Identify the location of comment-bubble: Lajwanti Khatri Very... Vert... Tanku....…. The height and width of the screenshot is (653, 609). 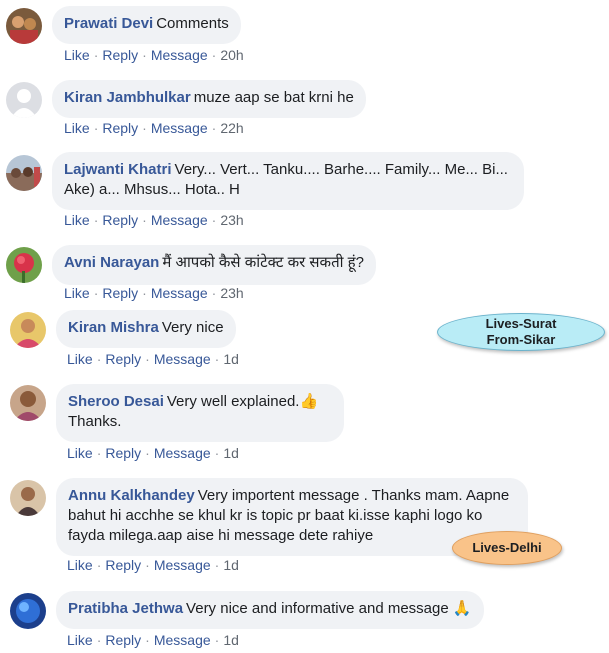
(288, 181).